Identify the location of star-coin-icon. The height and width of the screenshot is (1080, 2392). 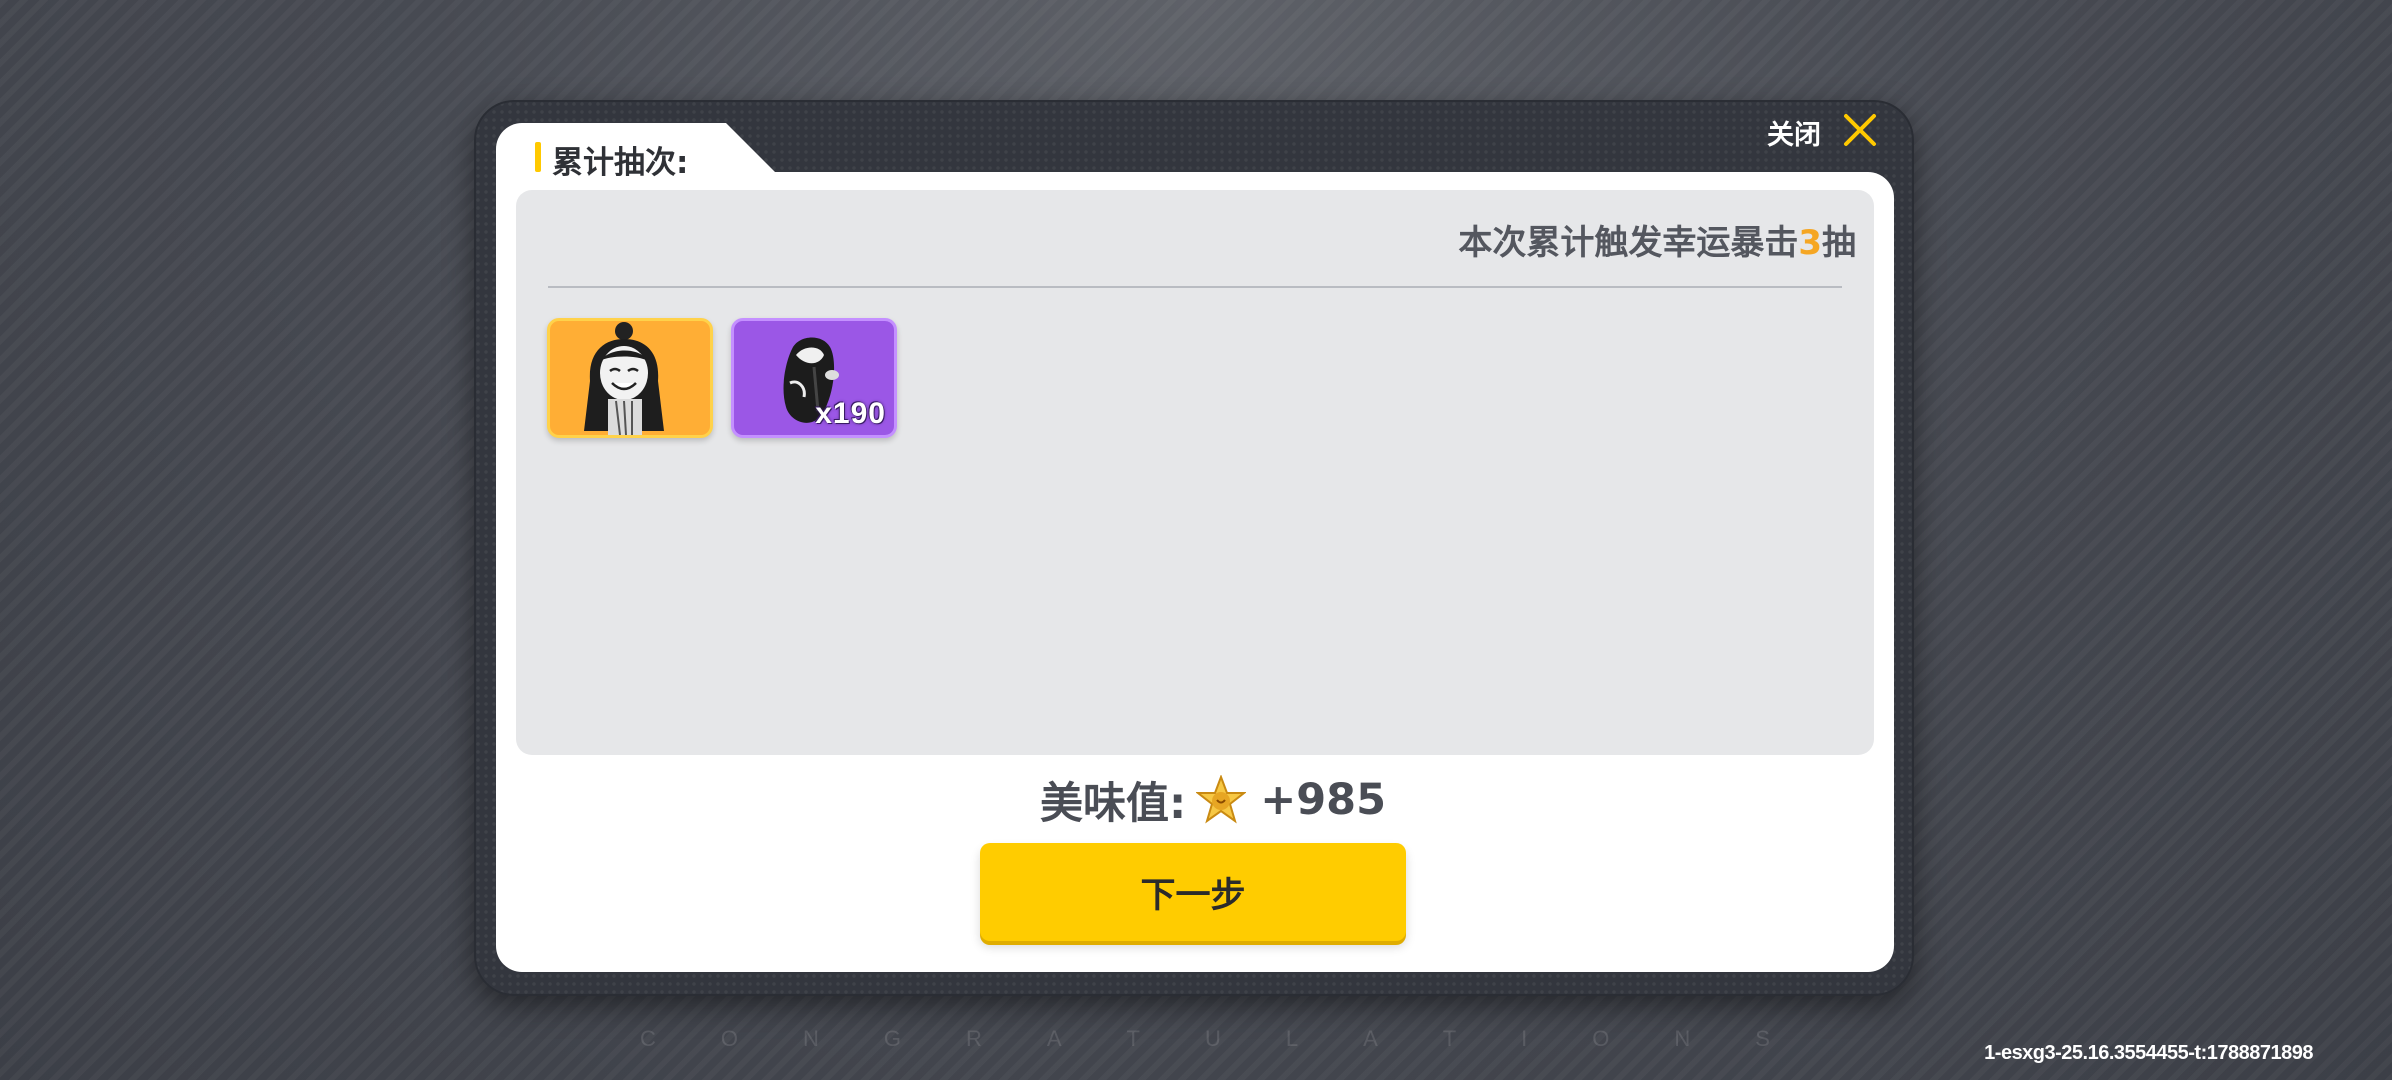
(1221, 799).